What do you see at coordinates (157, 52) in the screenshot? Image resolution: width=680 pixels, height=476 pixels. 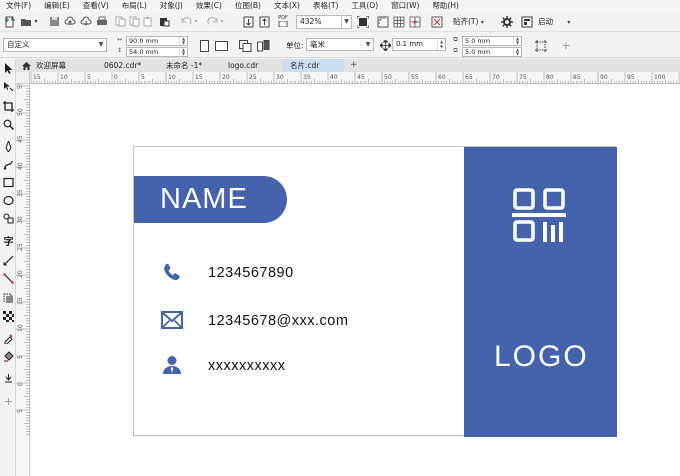 I see `page-height-input: 54.0 mm ▲ ▼` at bounding box center [157, 52].